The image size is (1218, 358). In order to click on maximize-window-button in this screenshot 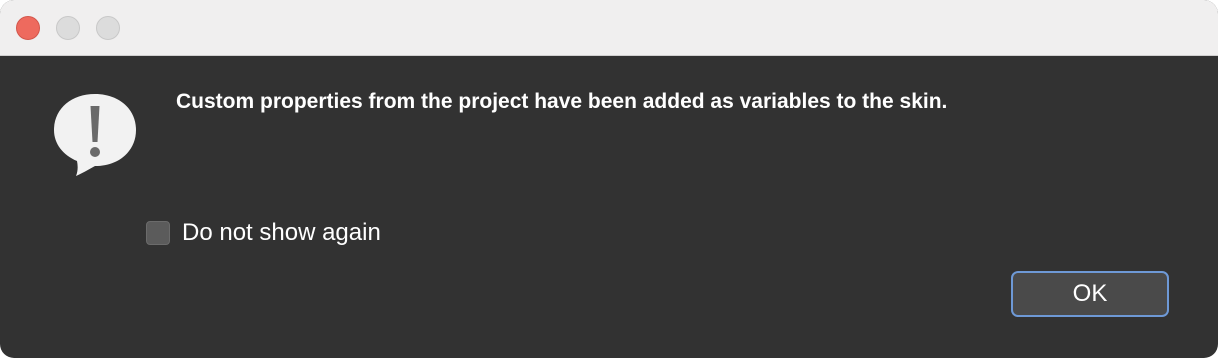, I will do `click(108, 28)`.